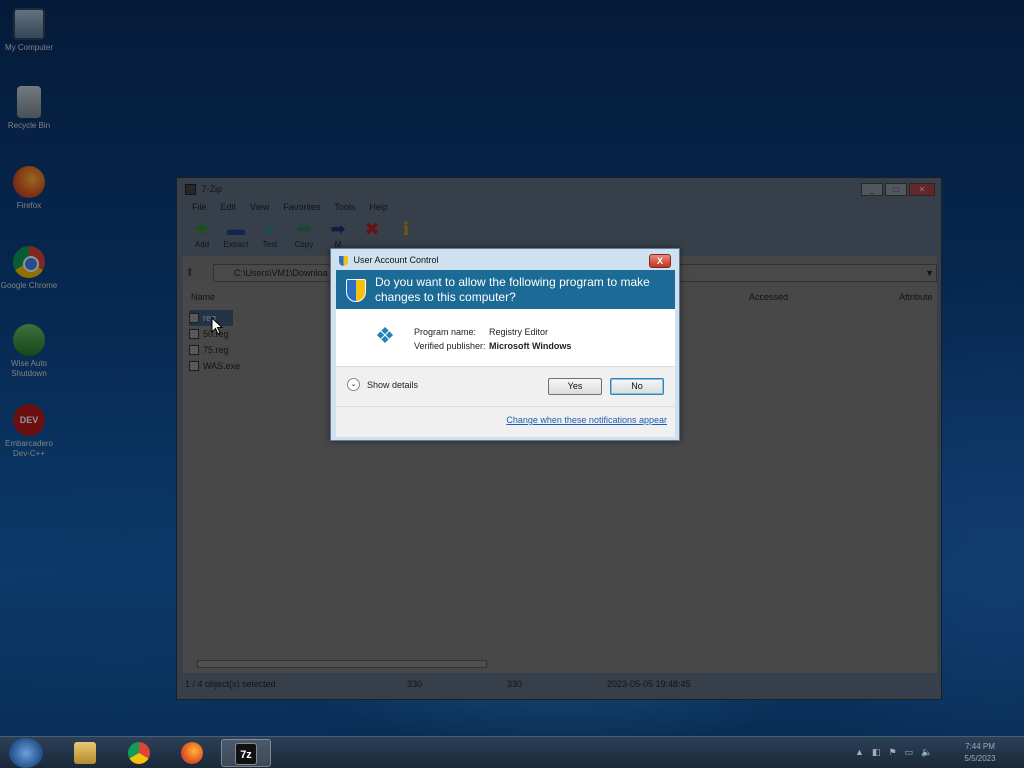 The height and width of the screenshot is (768, 1024). I want to click on taskbar-firefox, so click(192, 753).